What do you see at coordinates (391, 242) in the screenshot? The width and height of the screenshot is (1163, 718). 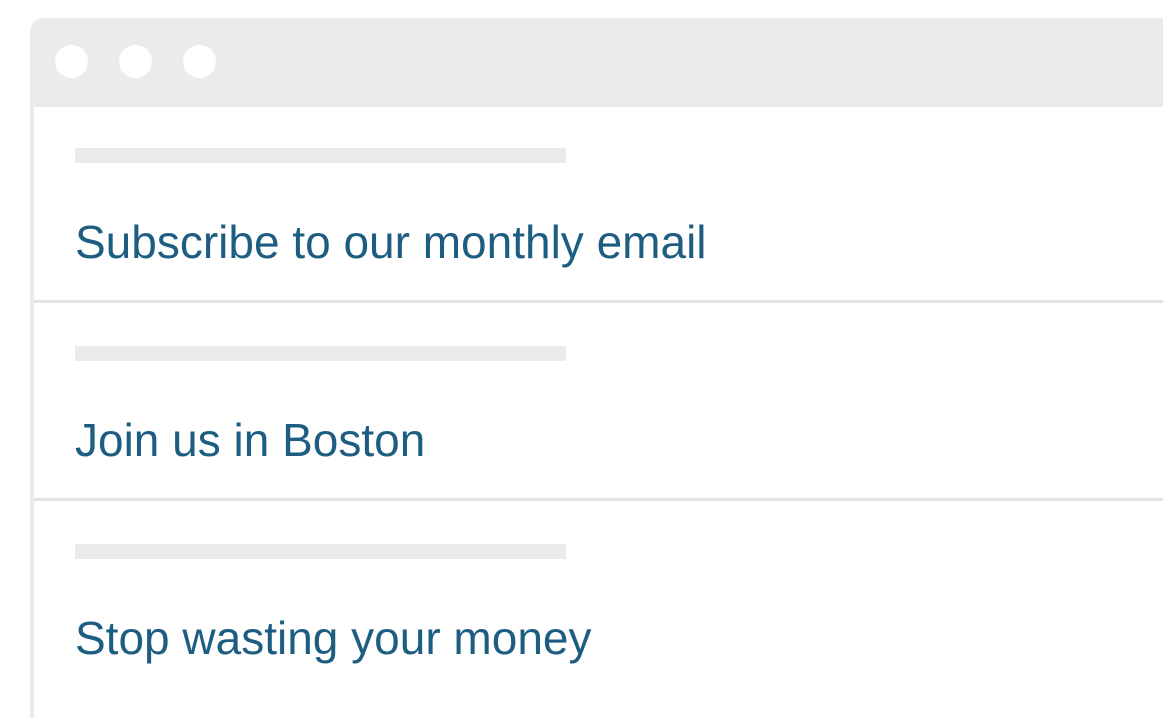 I see `subscribe-link: Subscribe to our monthly email` at bounding box center [391, 242].